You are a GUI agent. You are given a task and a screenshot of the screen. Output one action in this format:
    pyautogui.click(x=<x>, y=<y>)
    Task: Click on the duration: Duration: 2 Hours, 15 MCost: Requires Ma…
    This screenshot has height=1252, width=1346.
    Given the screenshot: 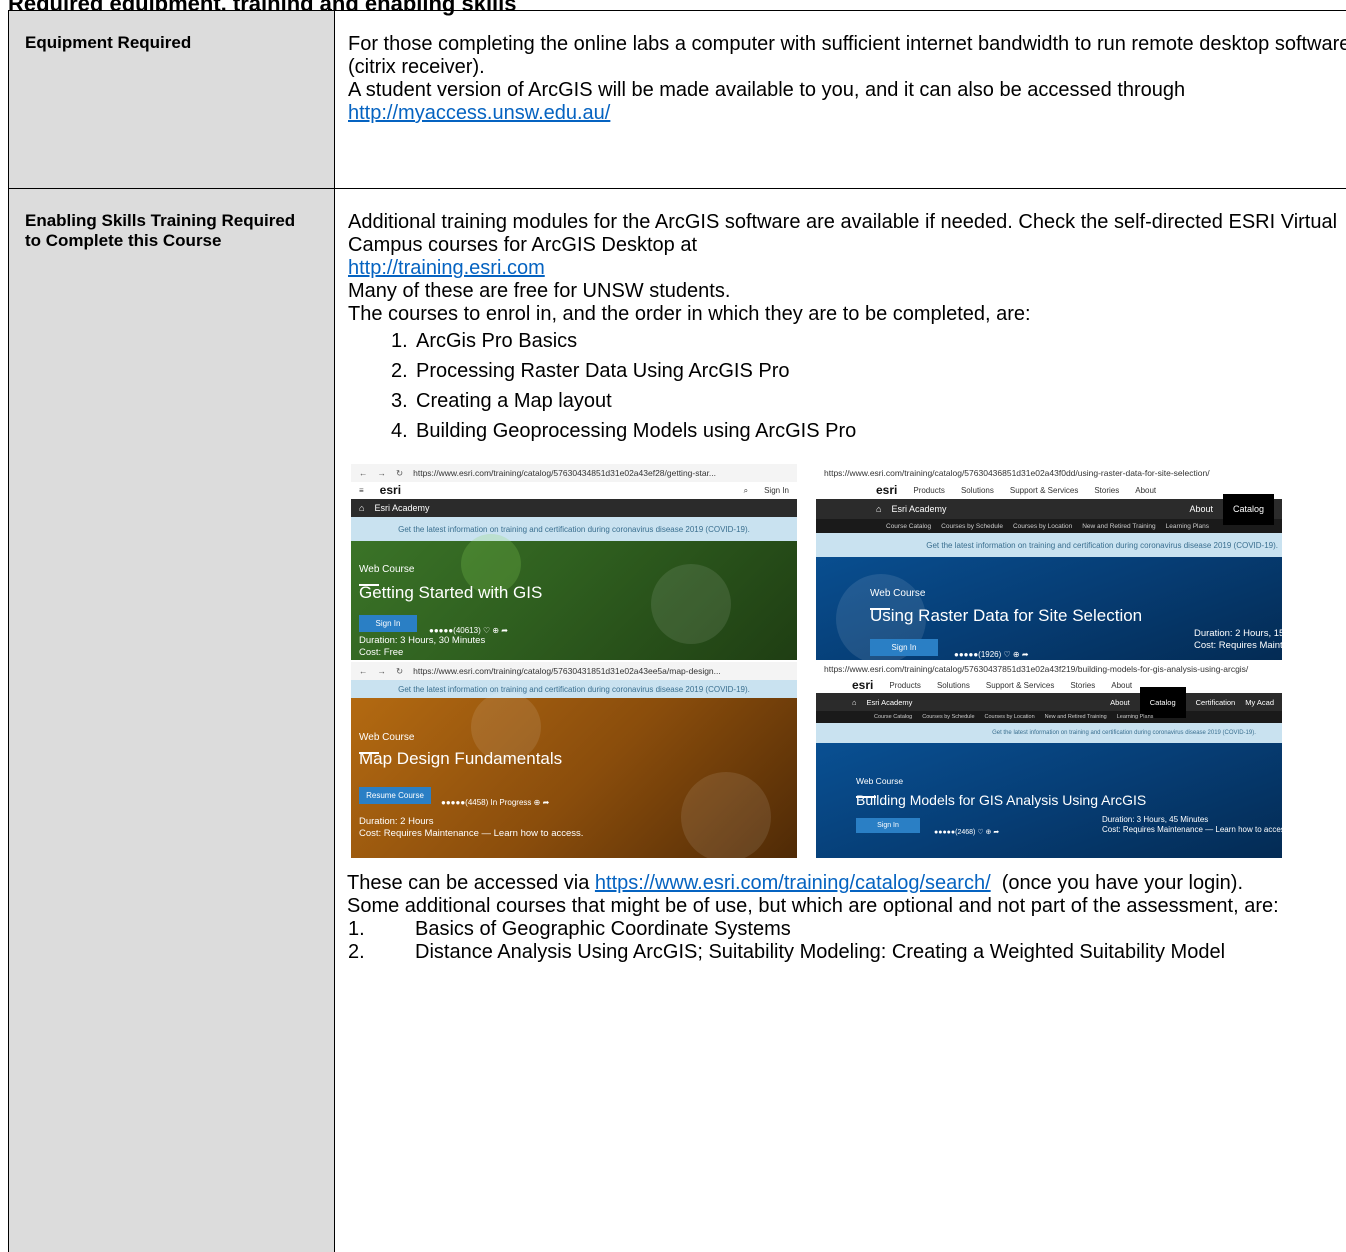 What is the action you would take?
    pyautogui.click(x=1238, y=640)
    